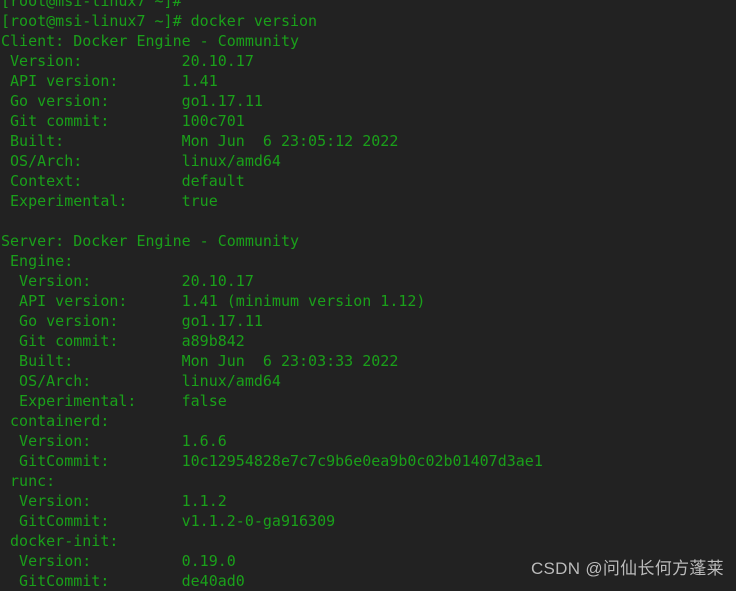 Image resolution: width=736 pixels, height=591 pixels. Describe the element at coordinates (114, 441) in the screenshot. I see `terminal-line: Version: 1.6.6` at that location.